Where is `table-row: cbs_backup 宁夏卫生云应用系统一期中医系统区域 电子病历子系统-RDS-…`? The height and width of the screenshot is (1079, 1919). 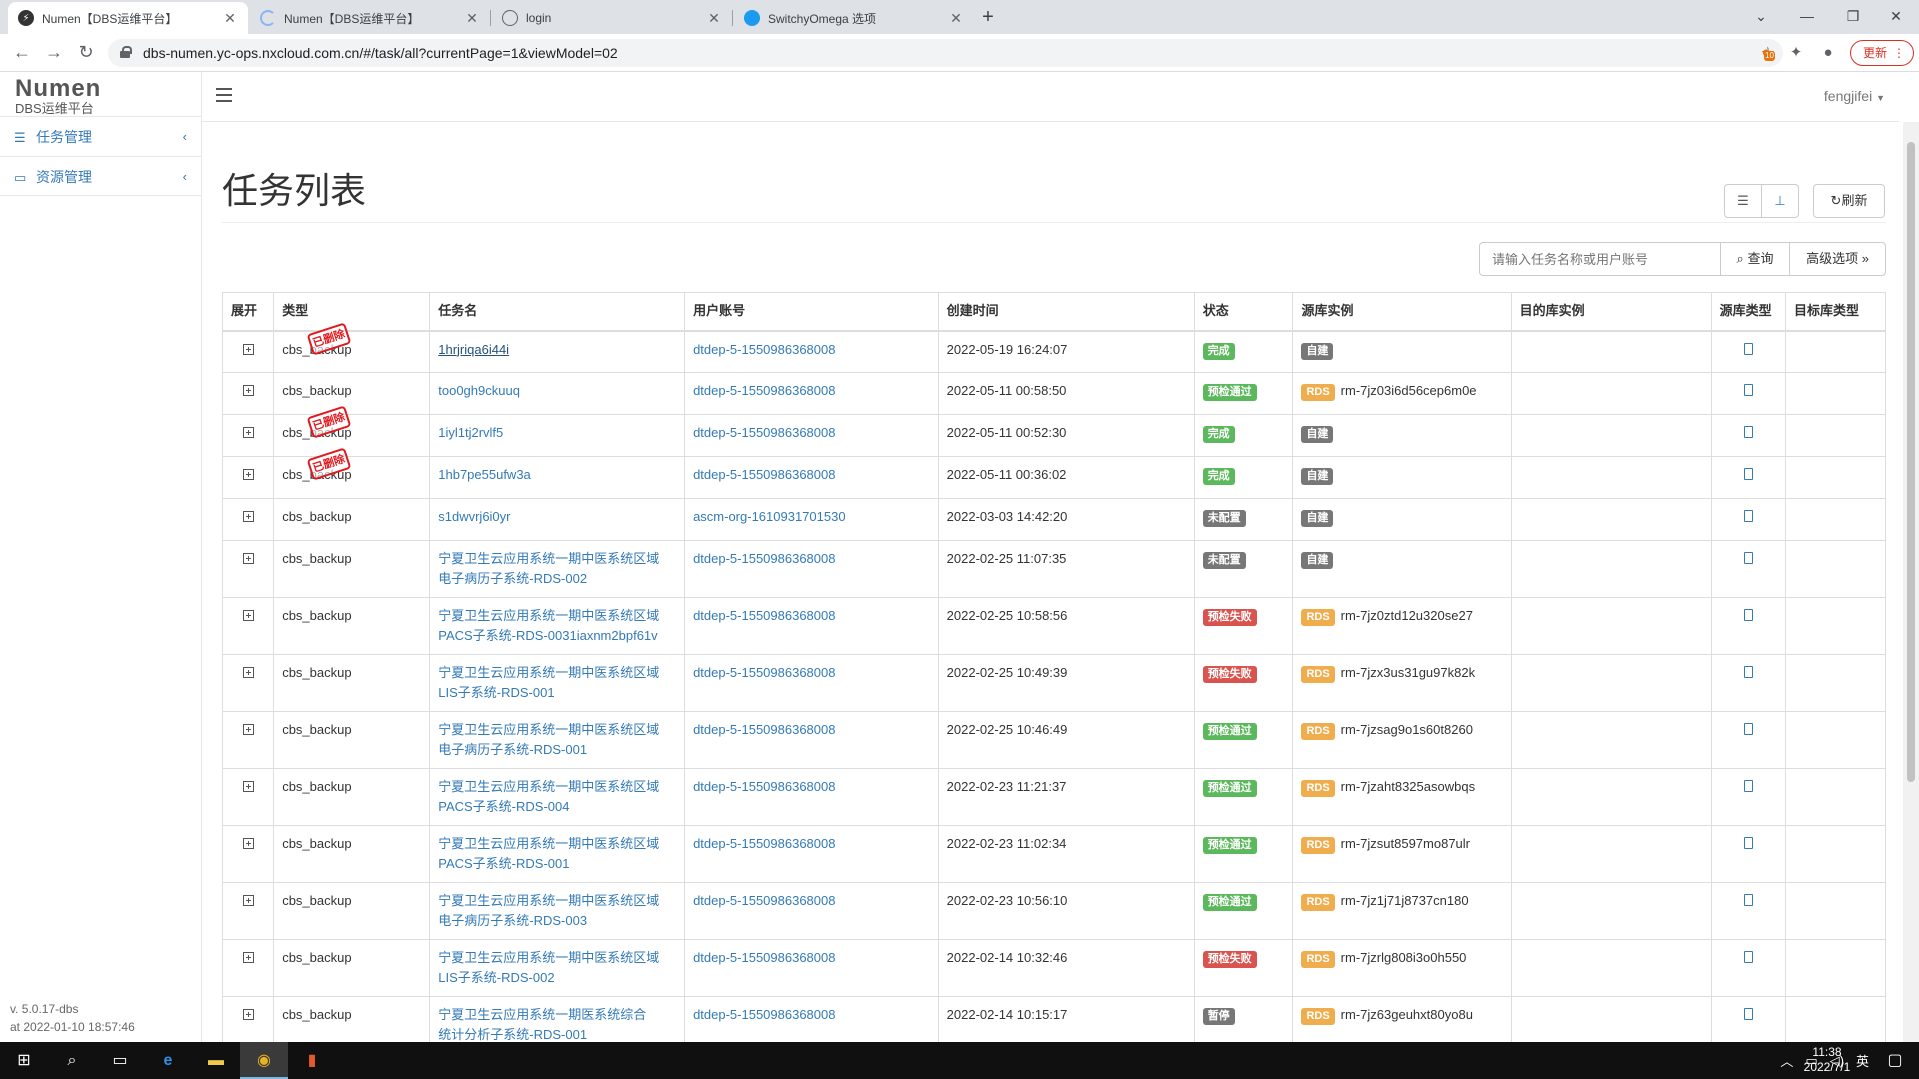 table-row: cbs_backup 宁夏卫生云应用系统一期中医系统区域 电子病历子系统-RDS-… is located at coordinates (1054, 911).